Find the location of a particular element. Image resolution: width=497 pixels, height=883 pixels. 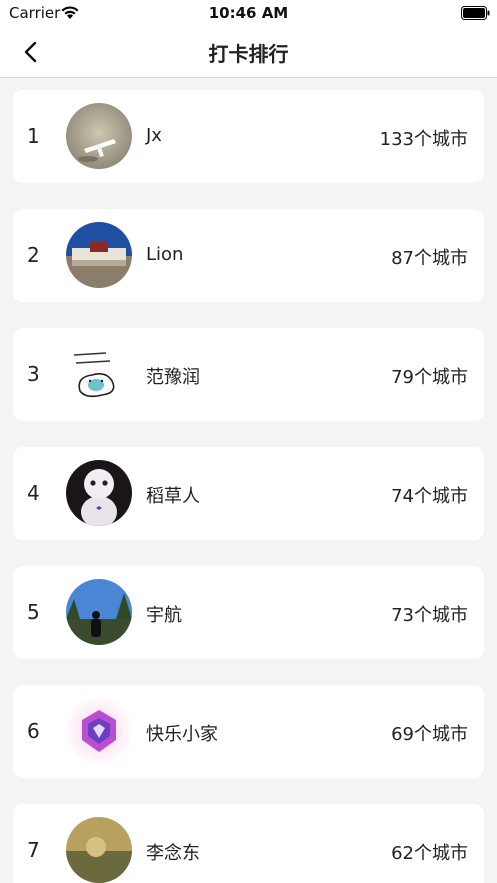

user-name: 李念东 is located at coordinates (173, 853).